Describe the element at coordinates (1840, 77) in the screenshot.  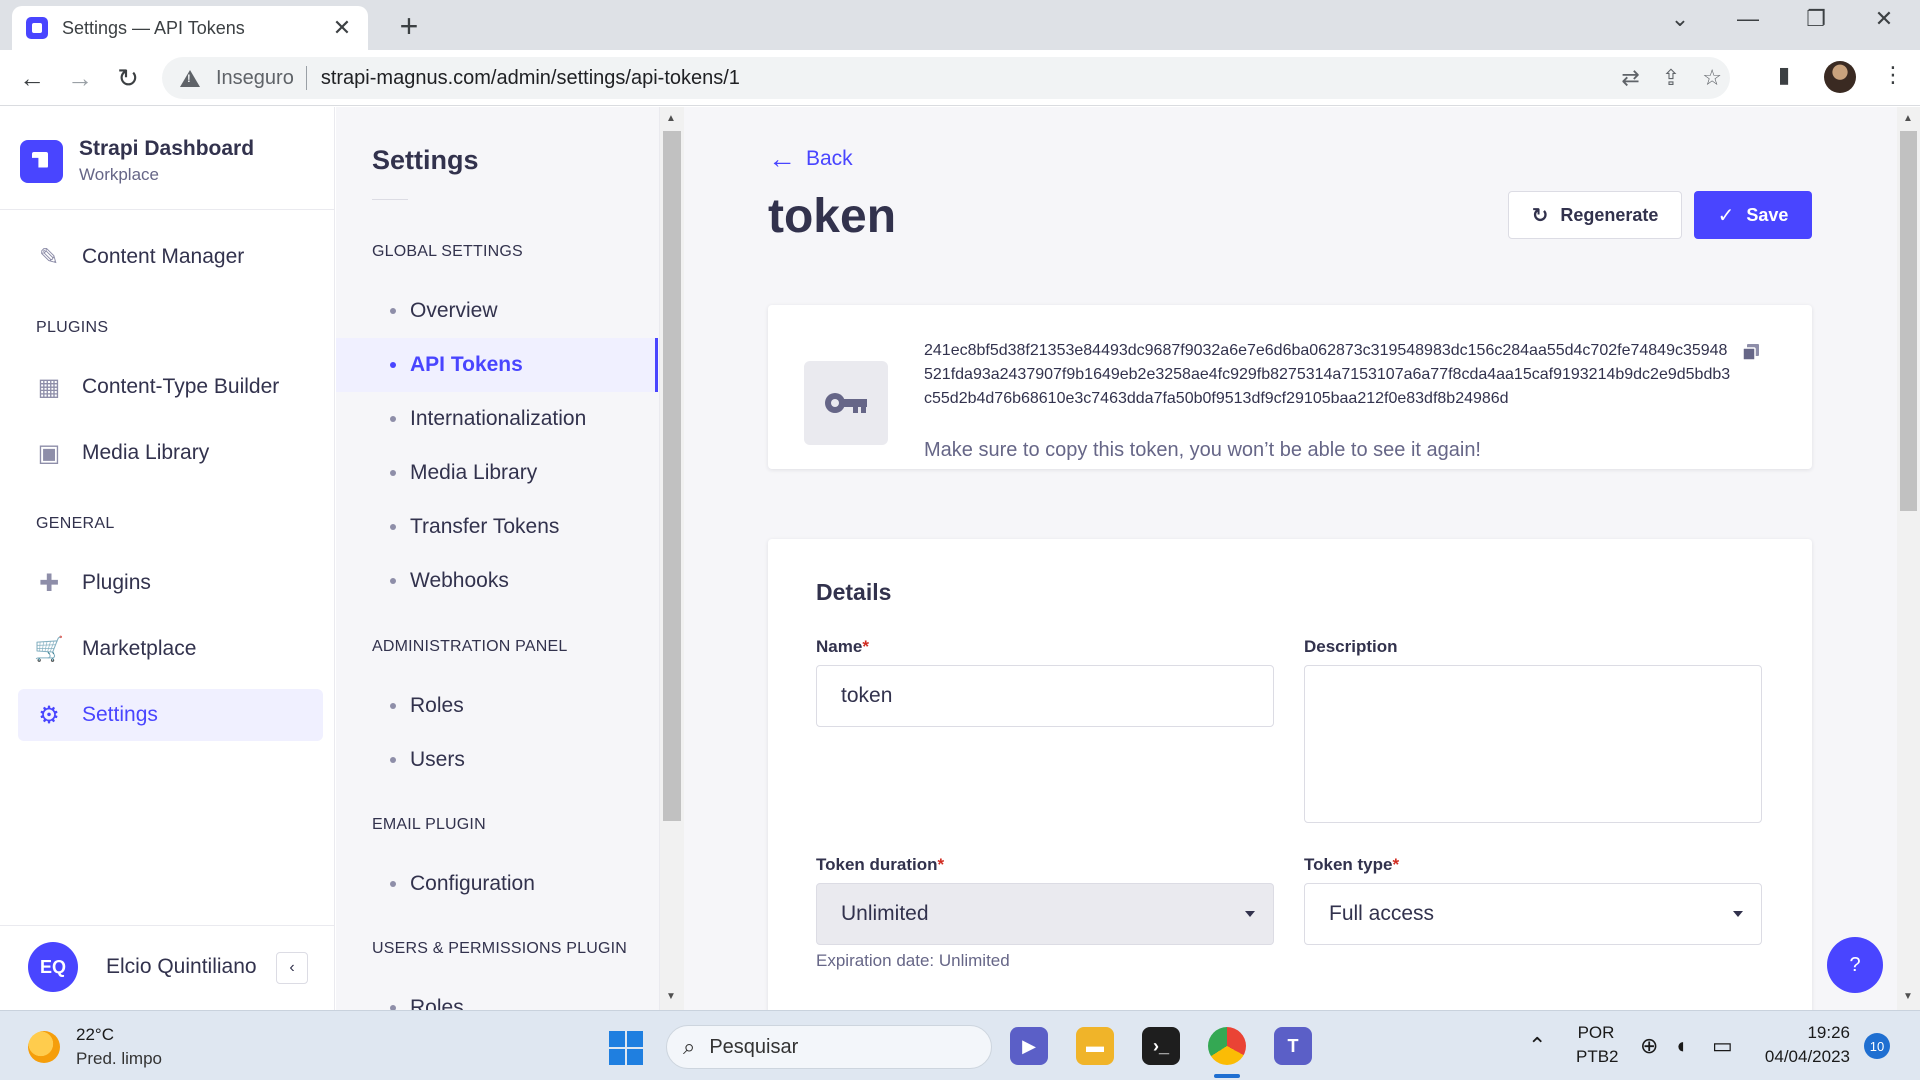
I see `profile-avatar` at that location.